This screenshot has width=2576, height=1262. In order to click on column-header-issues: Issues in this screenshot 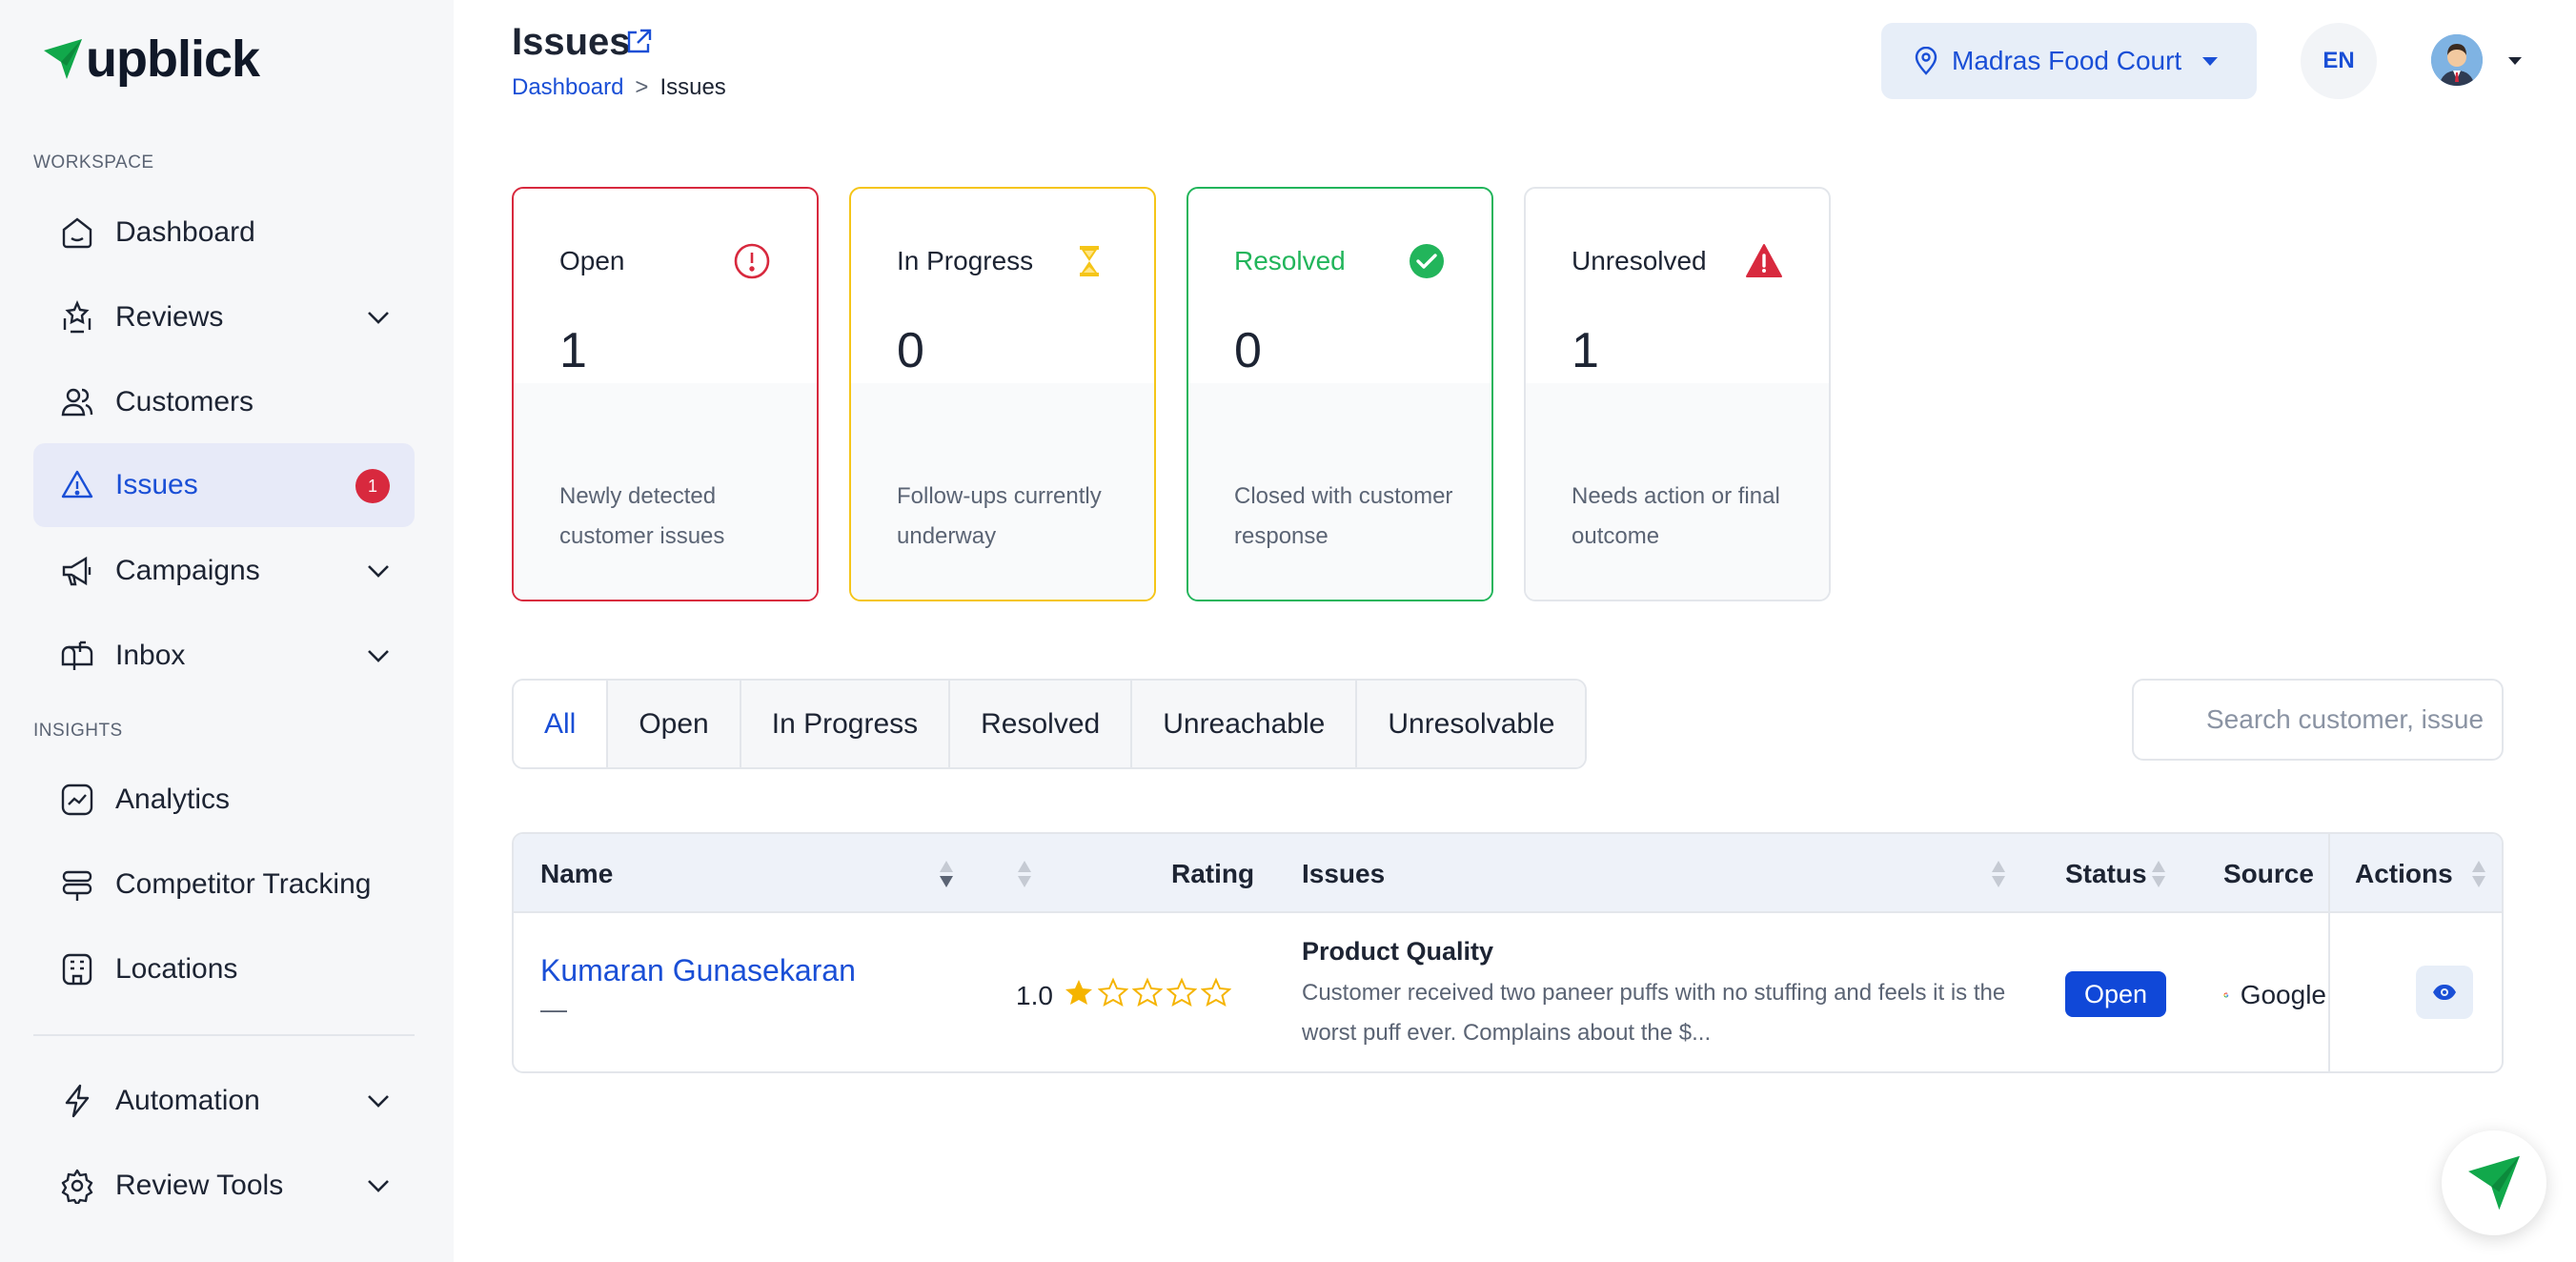, I will do `click(1343, 873)`.